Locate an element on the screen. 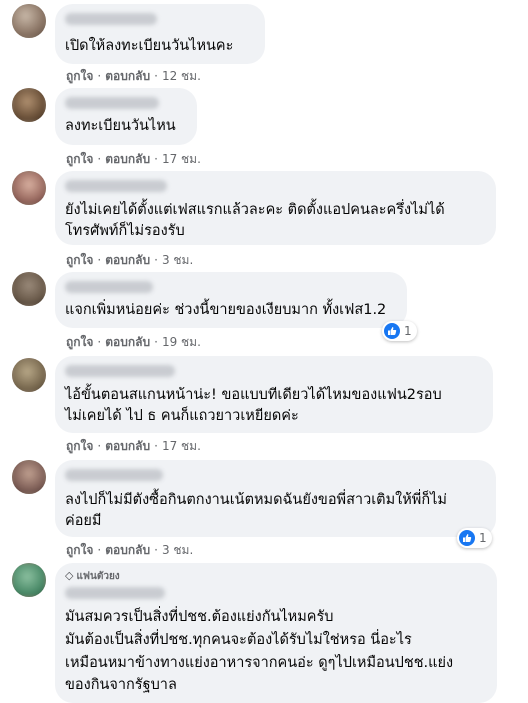  comment-actions: ถูกใจ · ตอบกลับ · 12 ชม. is located at coordinates (133, 76).